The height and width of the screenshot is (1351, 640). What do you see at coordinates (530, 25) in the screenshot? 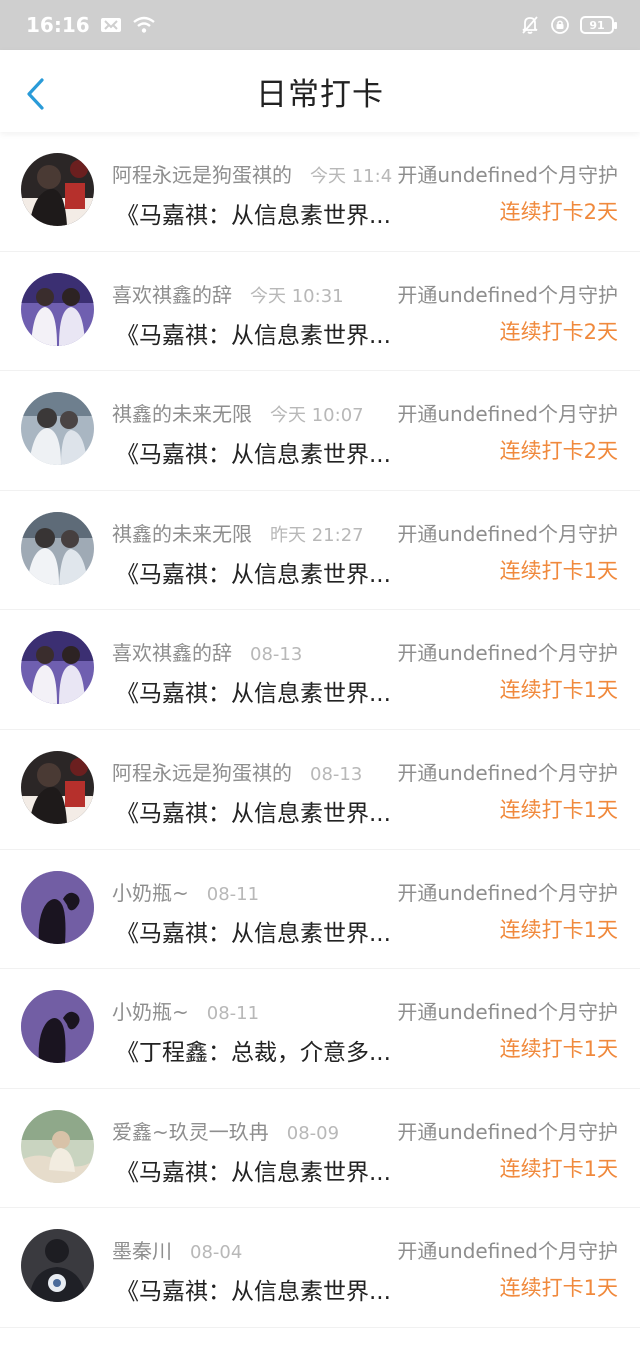
I see `mute-bell-icon` at bounding box center [530, 25].